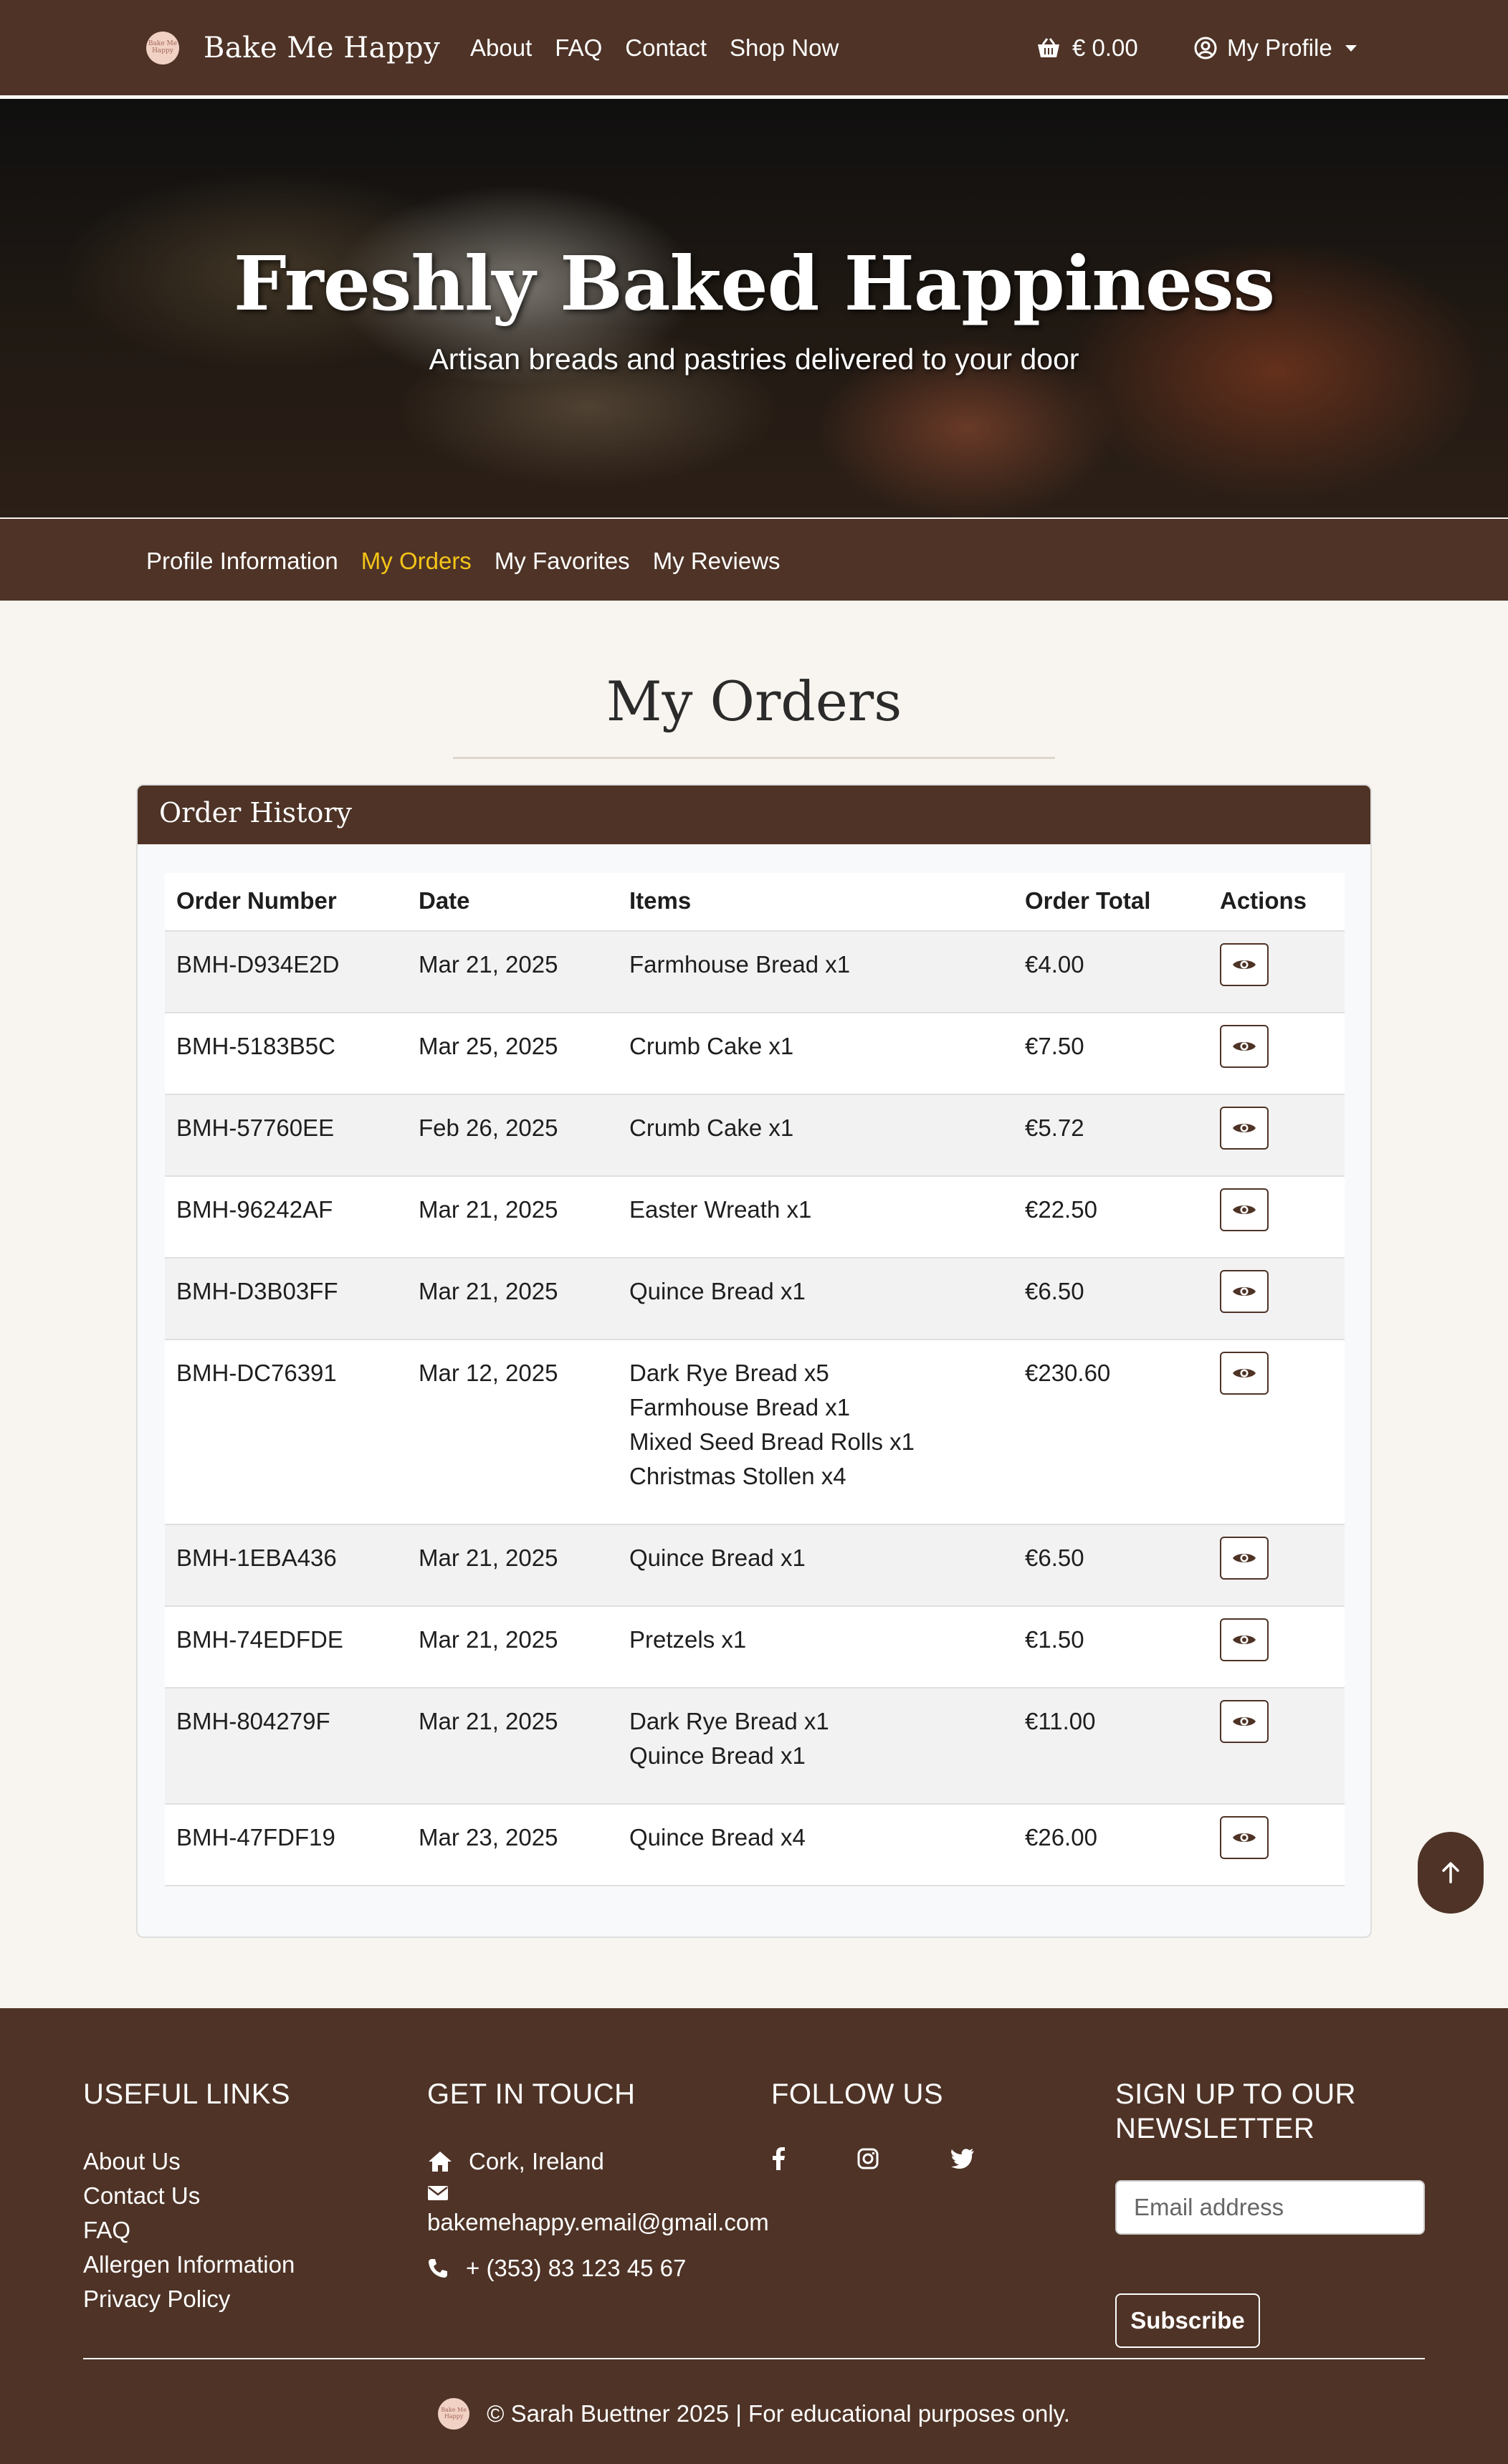 This screenshot has width=1508, height=2464. I want to click on subnav-my-favorites: My Favorites, so click(562, 562).